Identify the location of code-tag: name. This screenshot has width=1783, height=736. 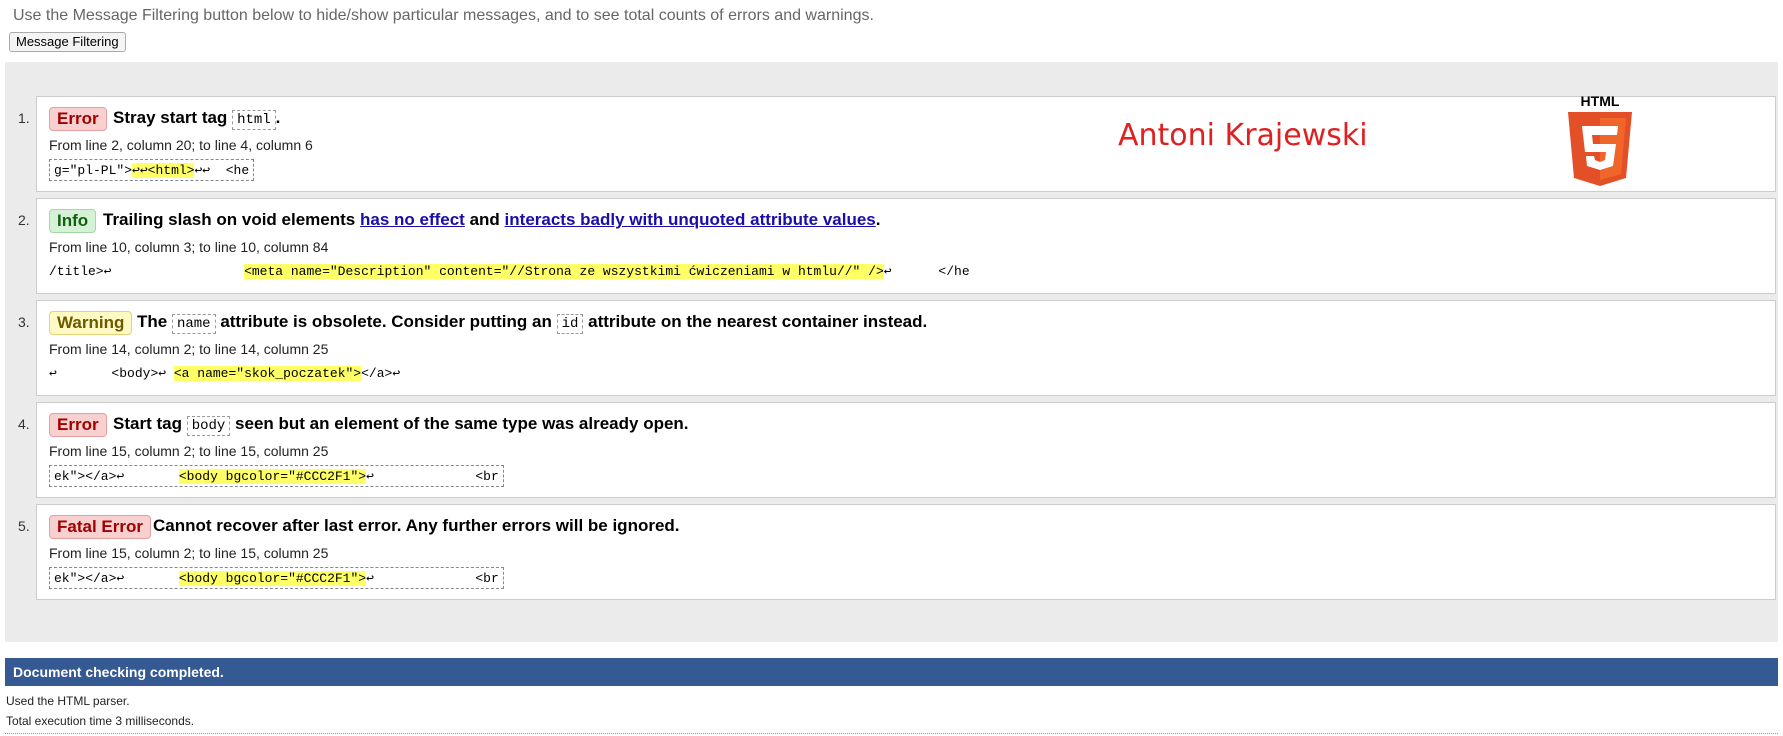
(193, 324).